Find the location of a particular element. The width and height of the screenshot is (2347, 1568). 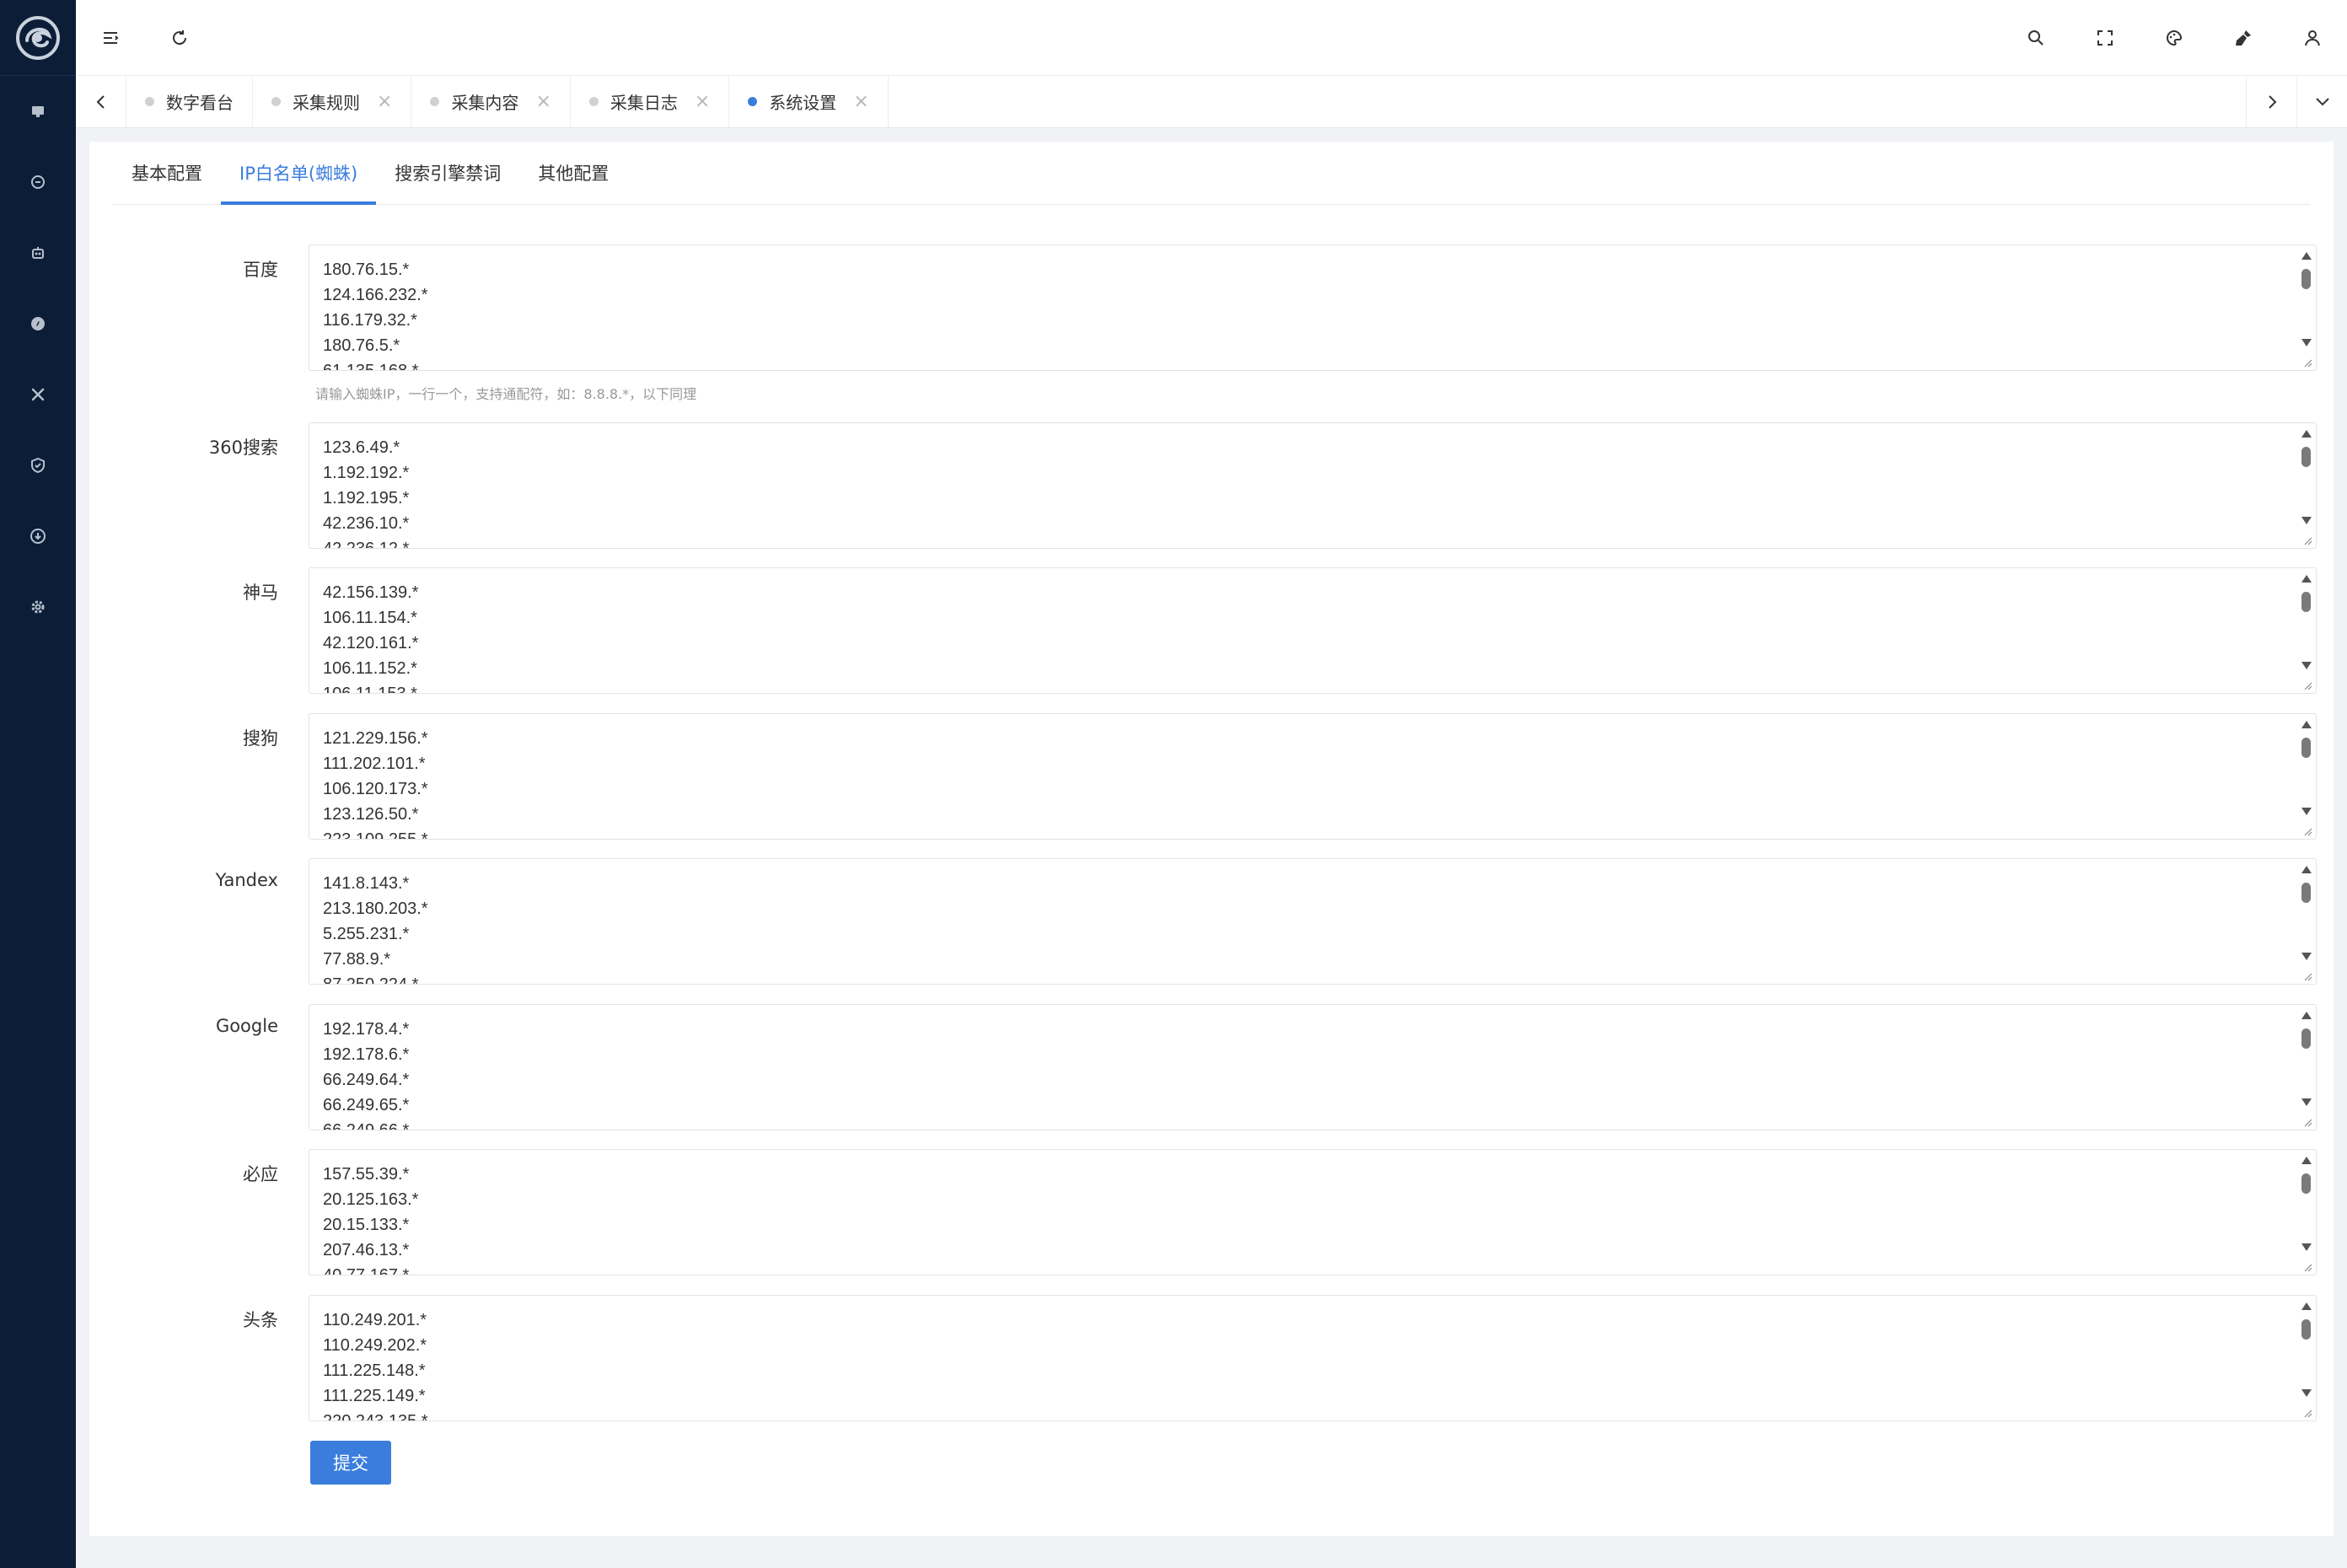

compass-icon is located at coordinates (38, 324).